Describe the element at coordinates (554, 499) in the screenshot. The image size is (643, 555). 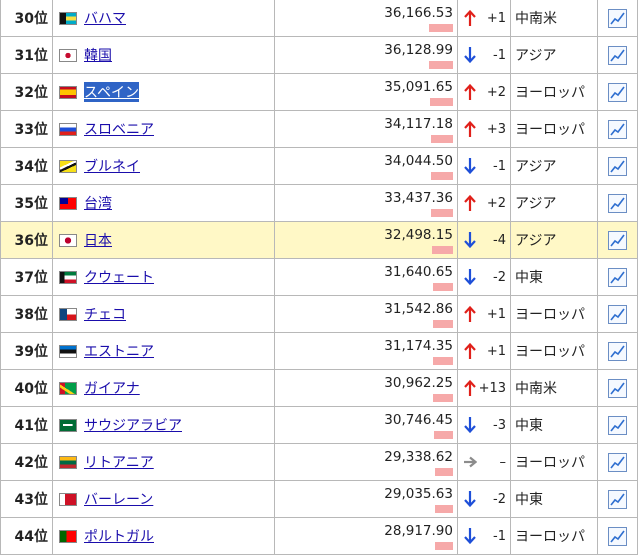
I see `region-cell: 中東` at that location.